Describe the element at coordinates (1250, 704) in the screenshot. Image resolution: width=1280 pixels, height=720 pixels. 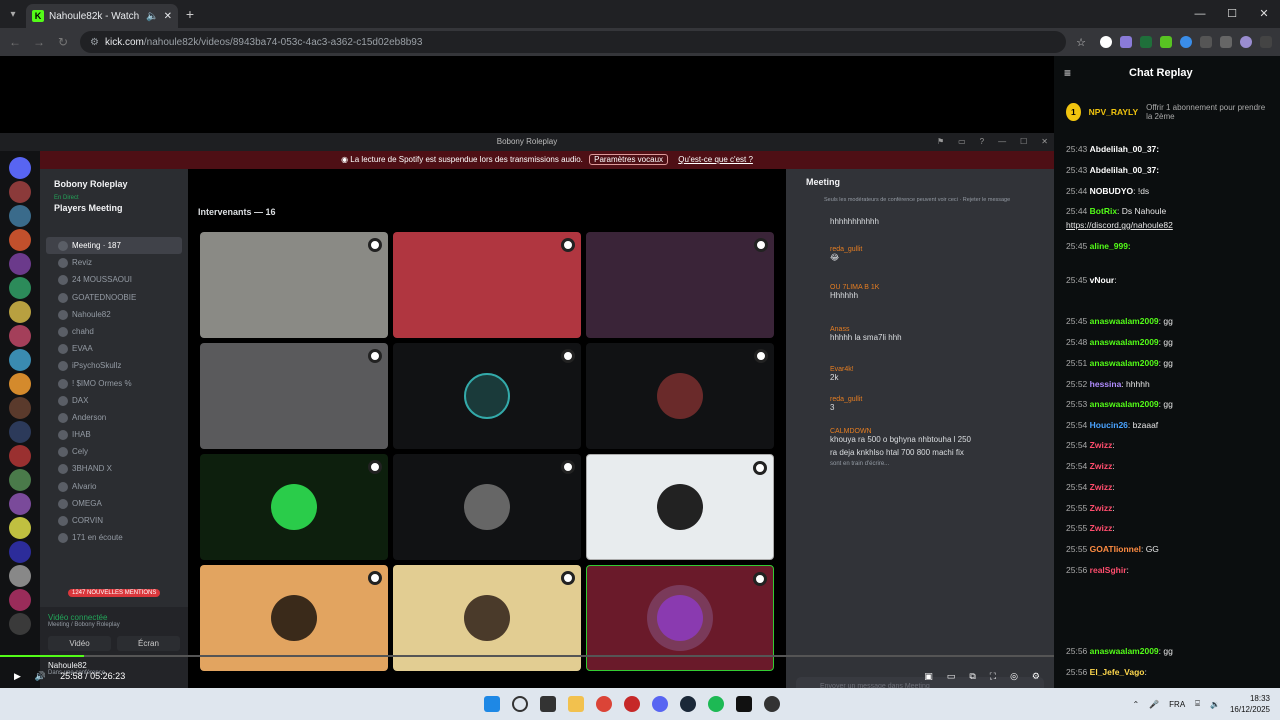
I see `clock: 18:33 16/12/2025` at that location.